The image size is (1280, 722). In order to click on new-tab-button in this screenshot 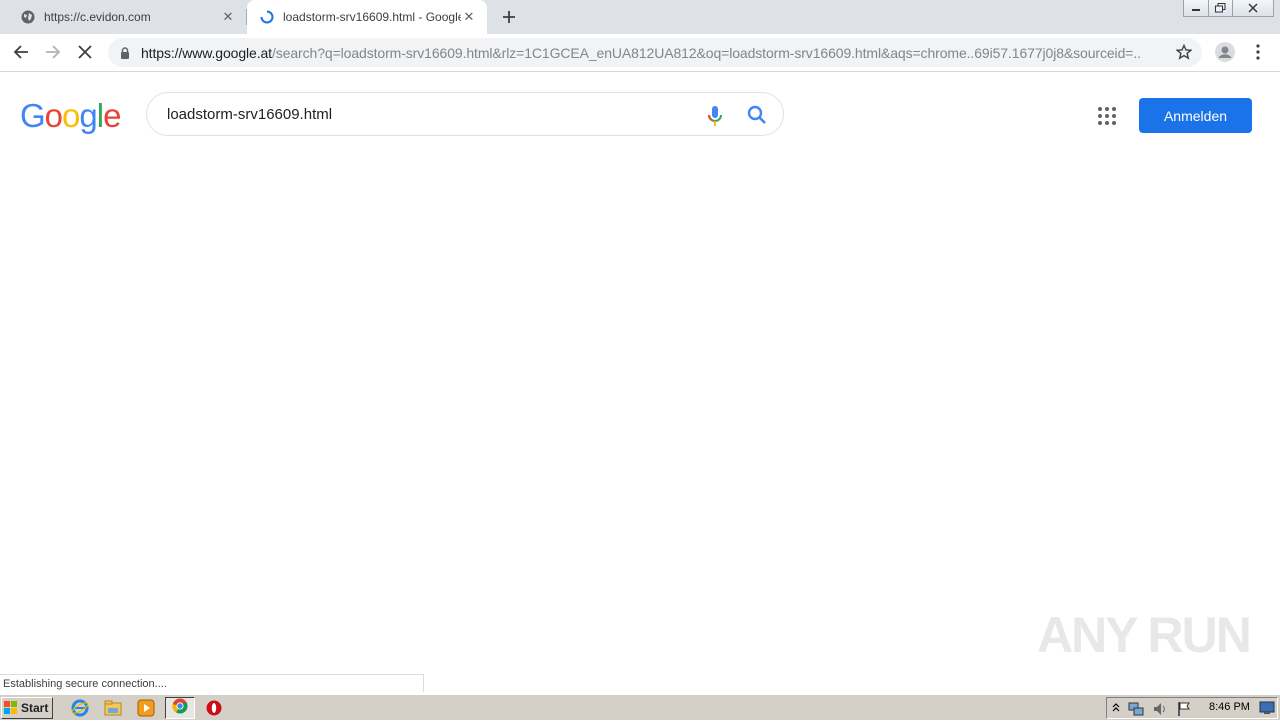, I will do `click(509, 17)`.